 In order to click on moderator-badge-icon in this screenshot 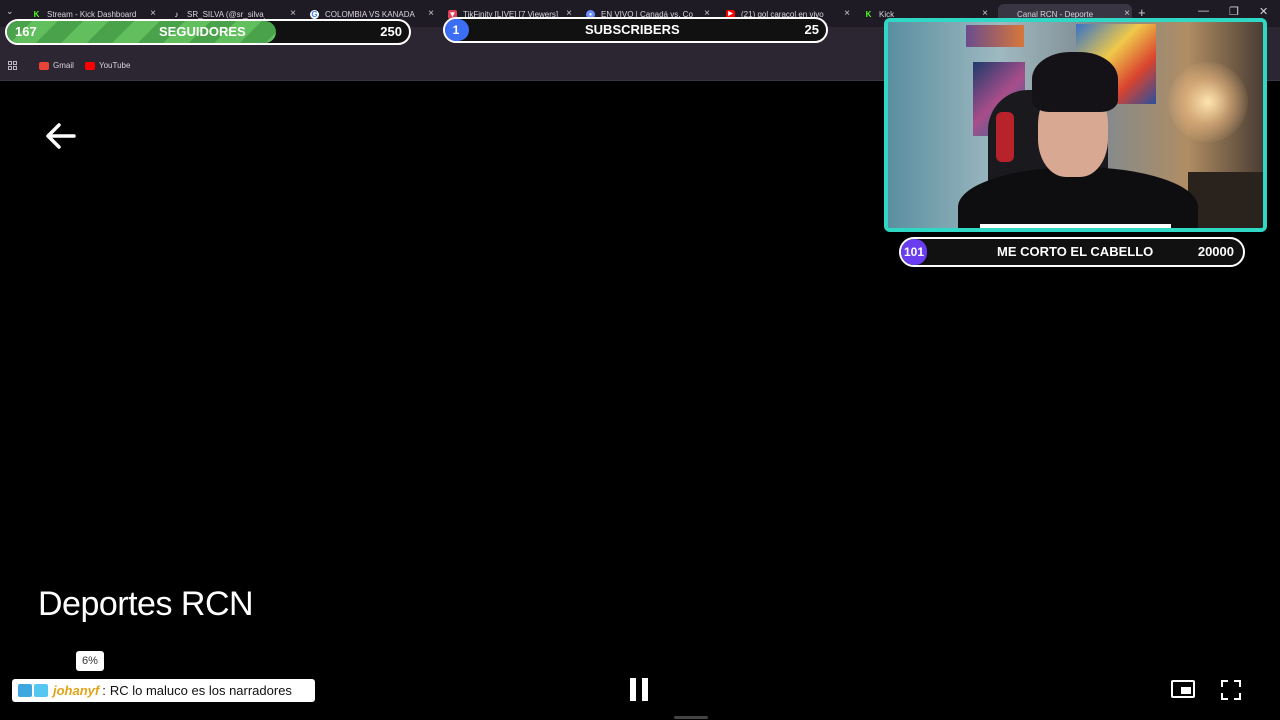, I will do `click(41, 690)`.